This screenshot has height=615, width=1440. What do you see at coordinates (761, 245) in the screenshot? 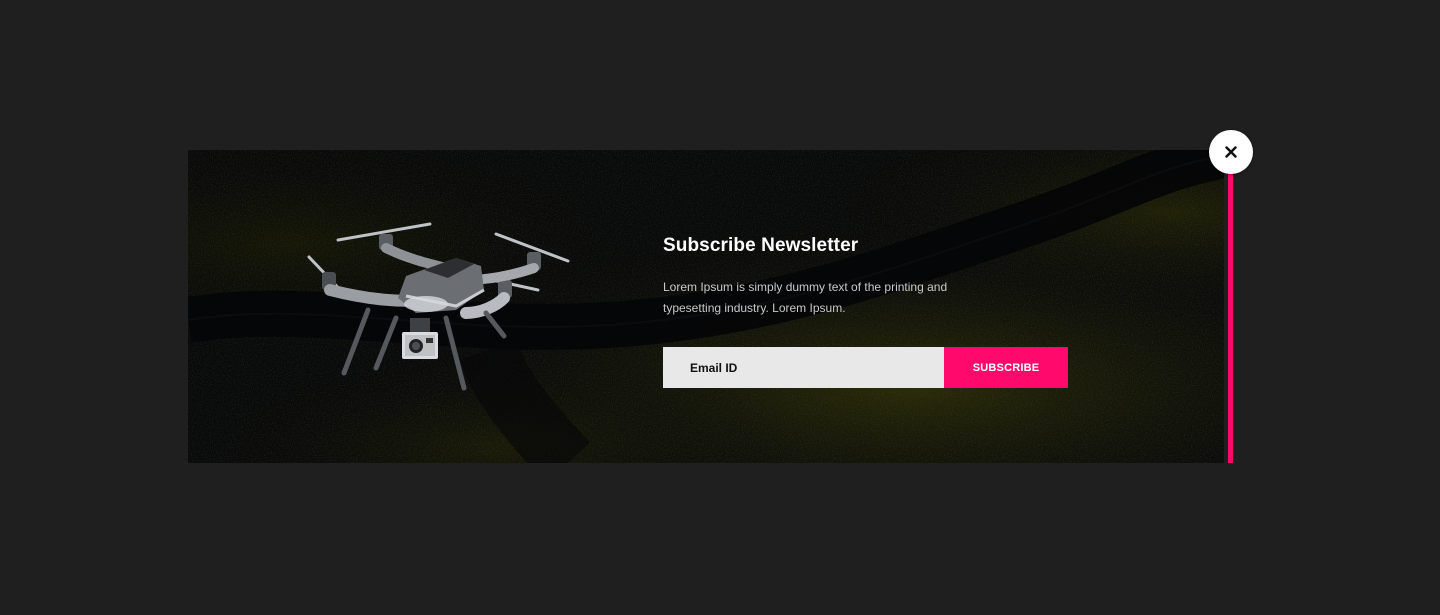
I see `newsletter-title: Subscribe Newsletter` at bounding box center [761, 245].